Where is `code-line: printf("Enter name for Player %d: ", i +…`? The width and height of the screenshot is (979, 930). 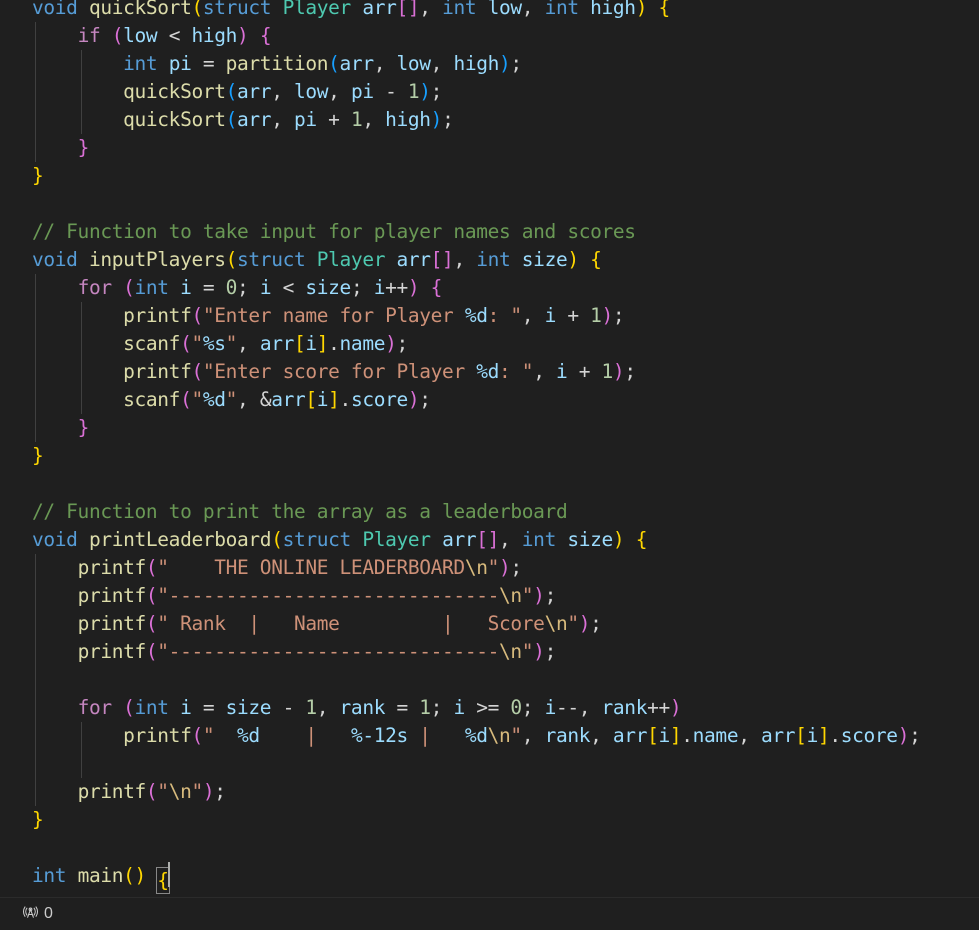
code-line: printf("Enter name for Player %d: ", i +… is located at coordinates (489, 316).